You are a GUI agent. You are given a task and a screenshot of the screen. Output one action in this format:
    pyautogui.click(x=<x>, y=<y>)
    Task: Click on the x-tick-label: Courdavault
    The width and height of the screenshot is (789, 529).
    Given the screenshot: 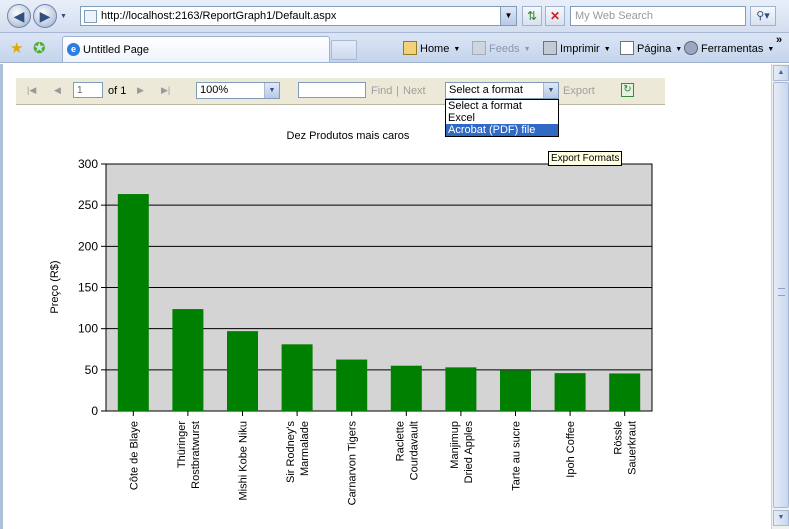 What is the action you would take?
    pyautogui.click(x=414, y=450)
    